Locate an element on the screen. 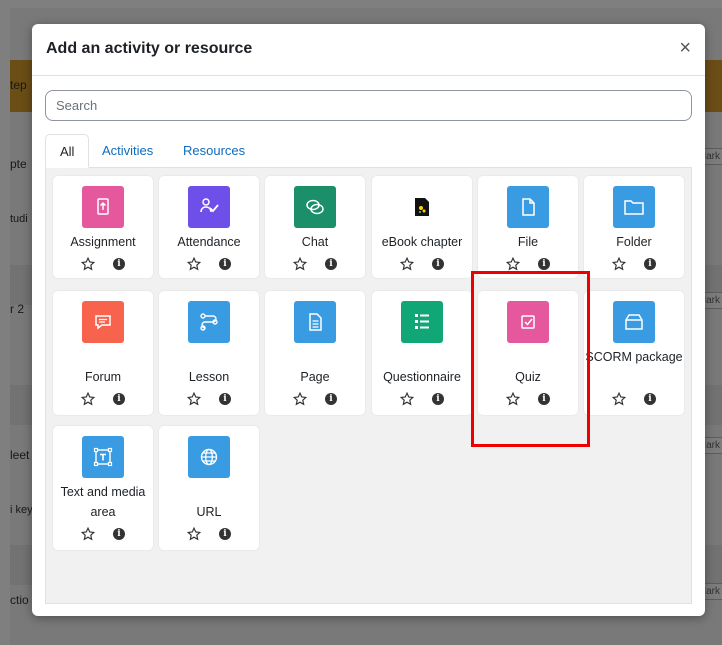  attendance-icon is located at coordinates (209, 207).